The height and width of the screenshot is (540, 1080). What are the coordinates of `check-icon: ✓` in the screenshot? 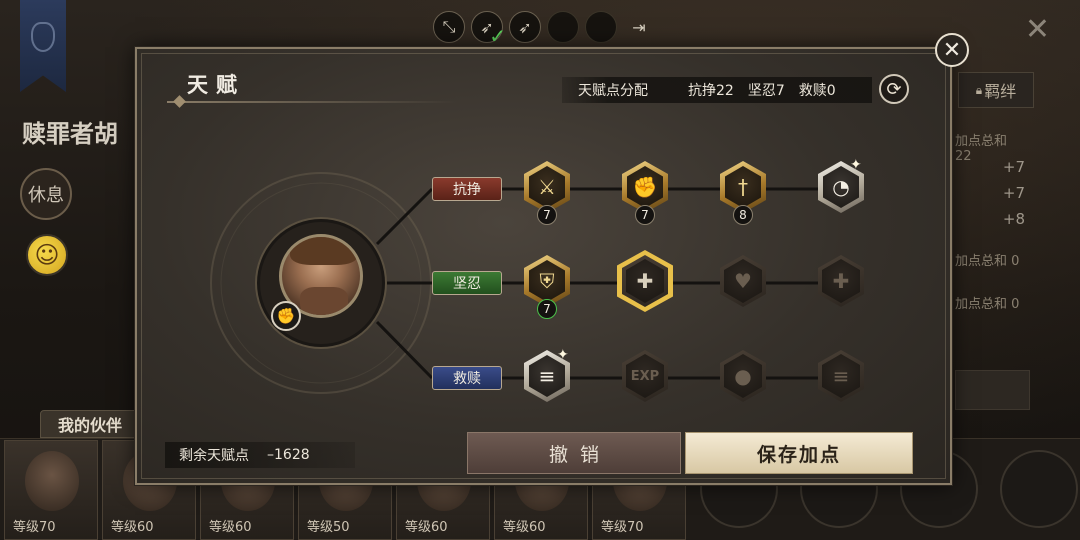 It's located at (497, 36).